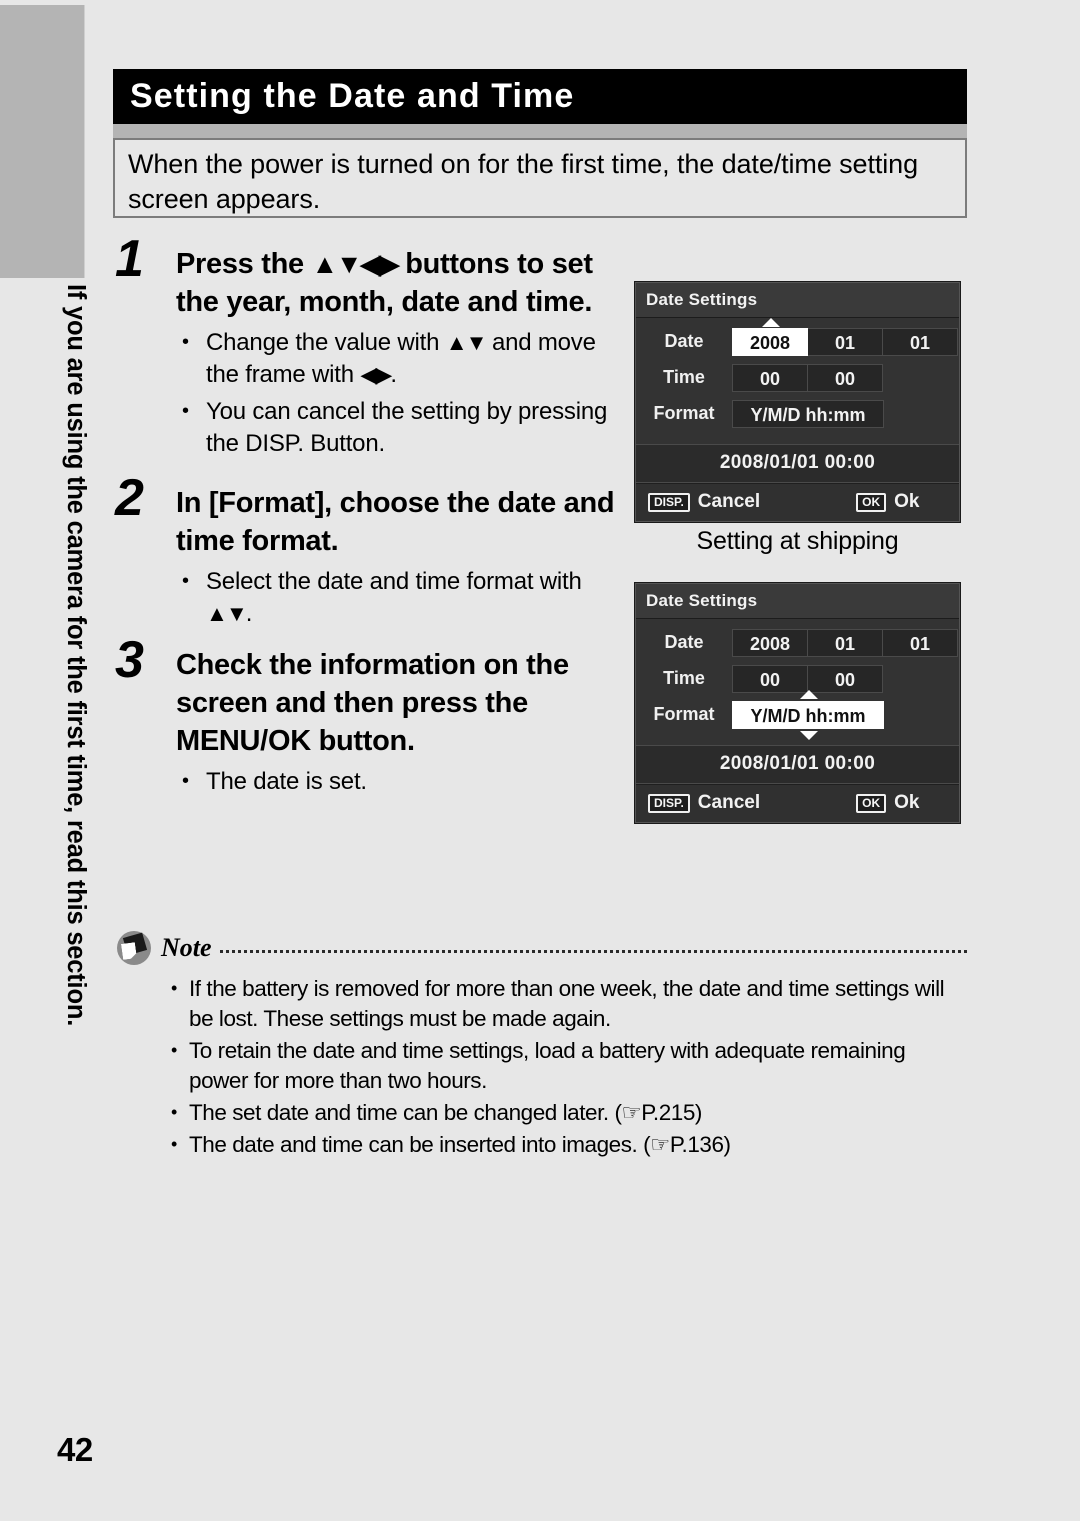  What do you see at coordinates (684, 341) in the screenshot?
I see `screen-1-label-date: Date` at bounding box center [684, 341].